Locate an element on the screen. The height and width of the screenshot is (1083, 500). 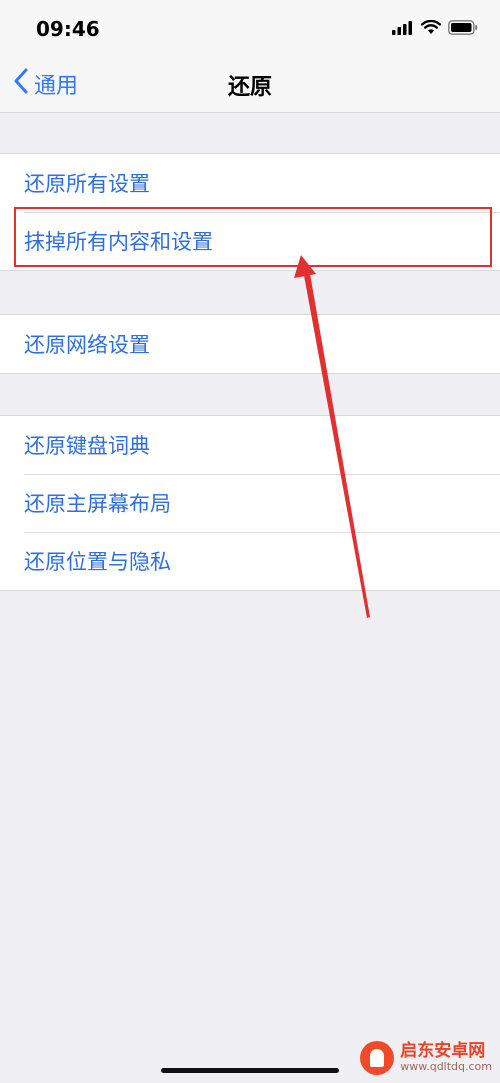
watermark-text: 启东安卓网 www.qdltdq.com is located at coordinates (446, 1057).